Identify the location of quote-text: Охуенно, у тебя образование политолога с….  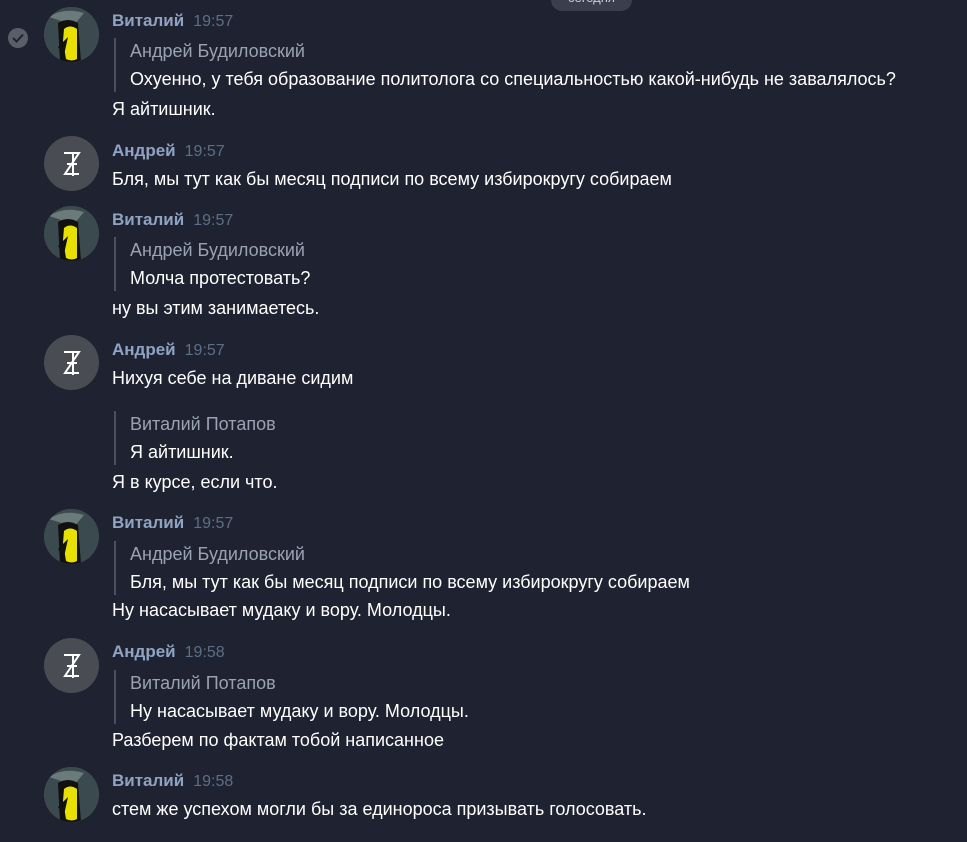
(513, 79).